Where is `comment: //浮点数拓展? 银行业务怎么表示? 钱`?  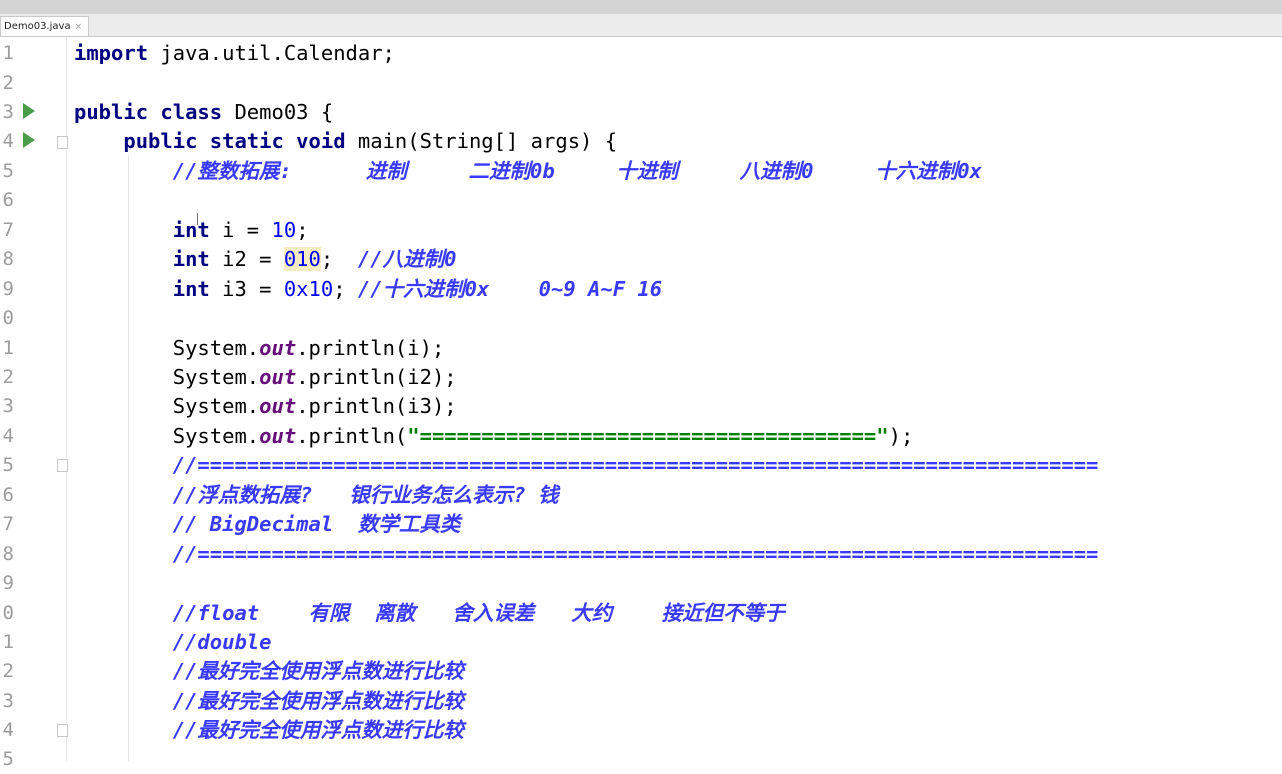 comment: //浮点数拓展? 银行业务怎么表示? 钱 is located at coordinates (365, 495).